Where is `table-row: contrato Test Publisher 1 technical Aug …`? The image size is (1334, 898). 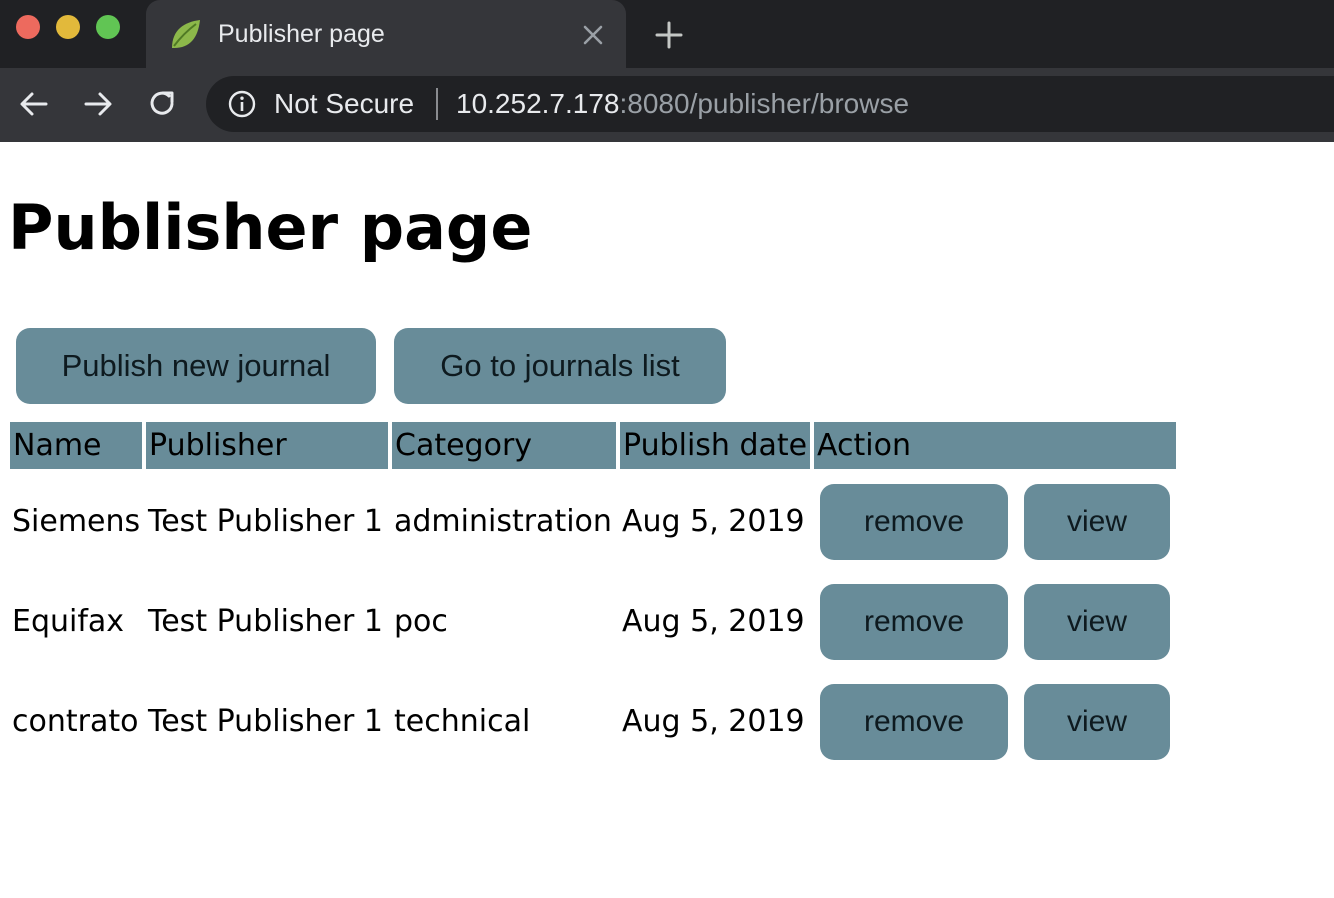 table-row: contrato Test Publisher 1 technical Aug … is located at coordinates (667, 722).